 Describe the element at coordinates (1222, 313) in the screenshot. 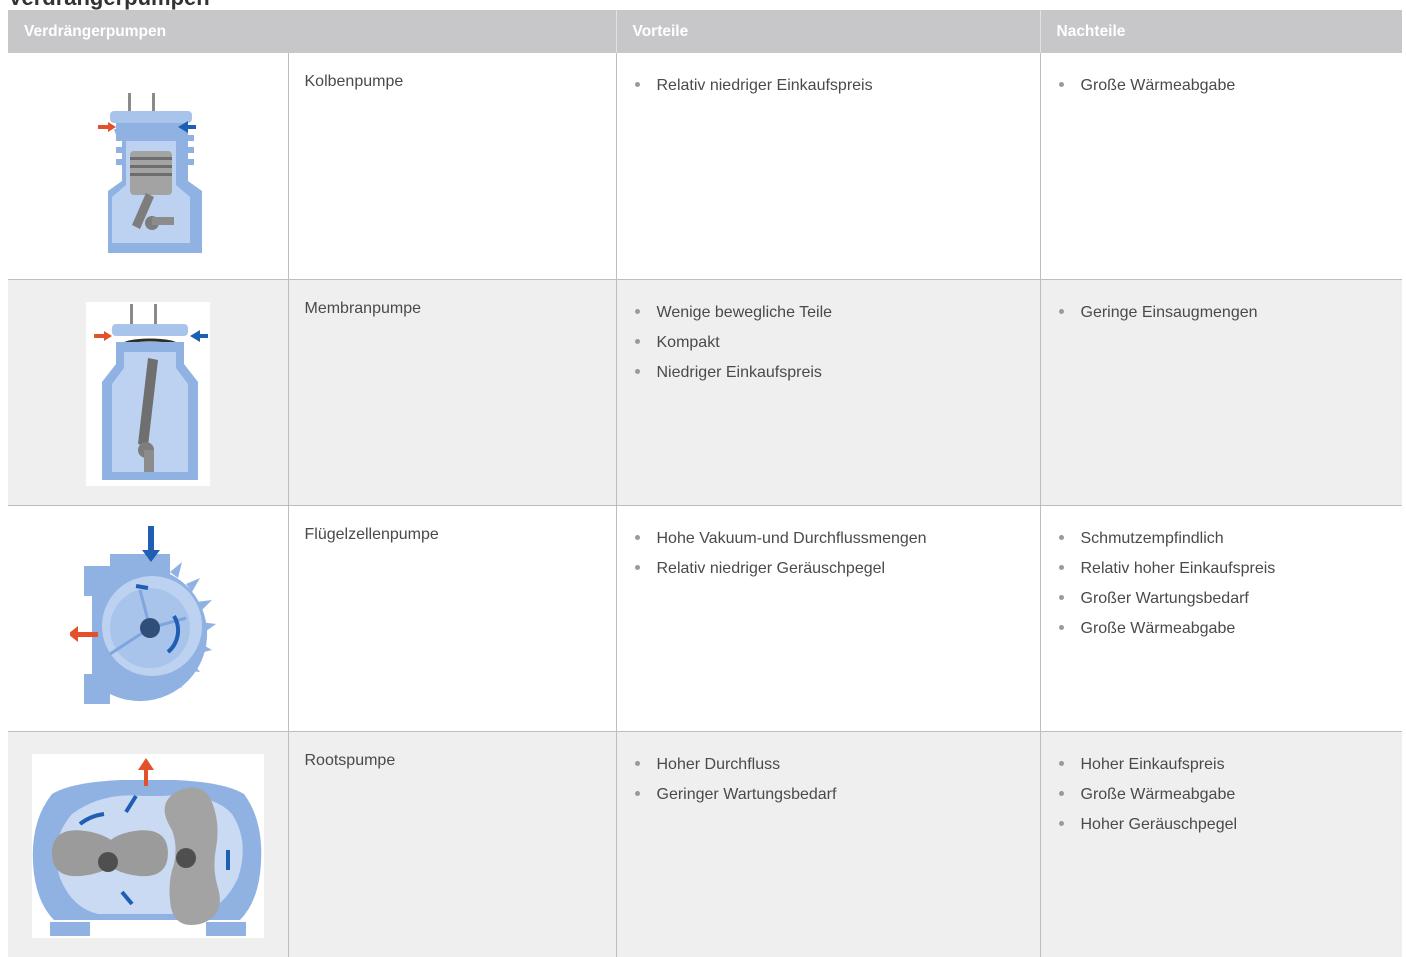

I see `disadvantage-item: Geringe Einsaugmengen` at that location.